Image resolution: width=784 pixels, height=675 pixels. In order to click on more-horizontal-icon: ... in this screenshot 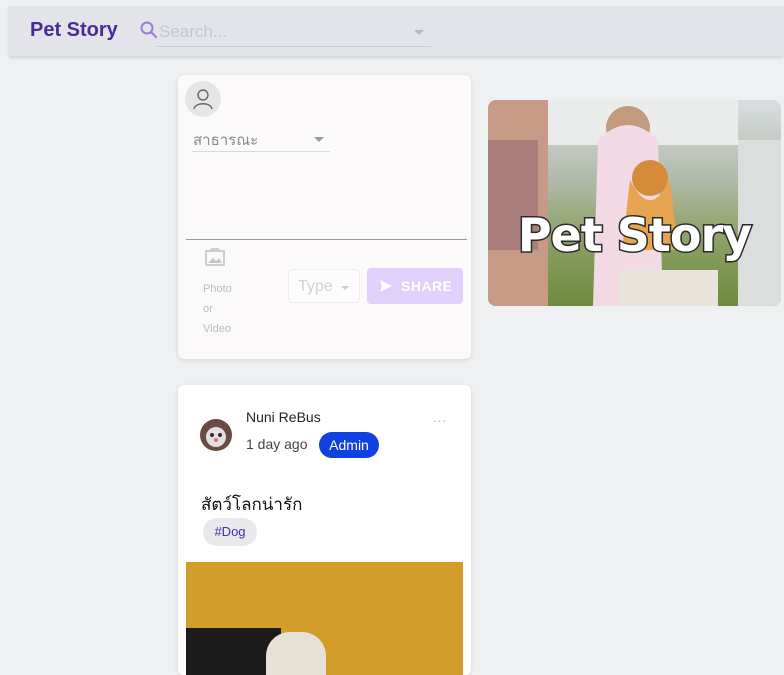, I will do `click(440, 417)`.